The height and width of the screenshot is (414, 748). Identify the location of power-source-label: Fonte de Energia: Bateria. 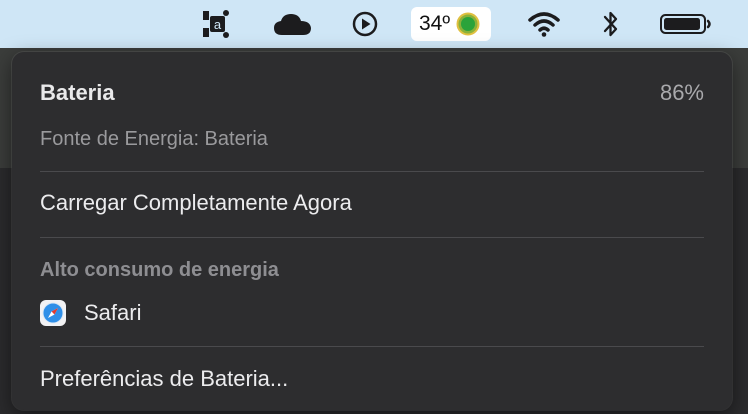
(154, 139).